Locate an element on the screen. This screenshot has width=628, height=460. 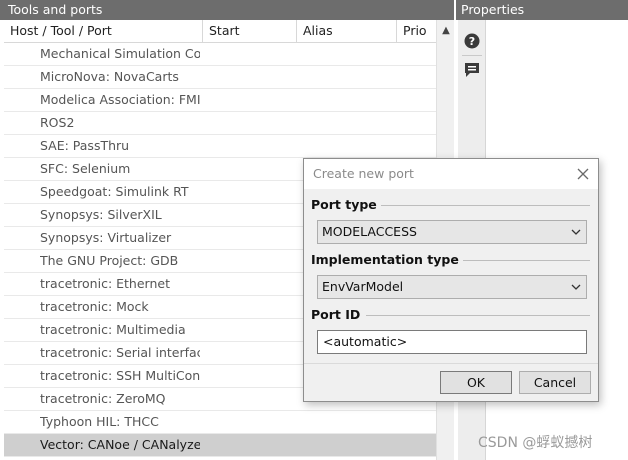
toolbar-separator is located at coordinates (472, 55).